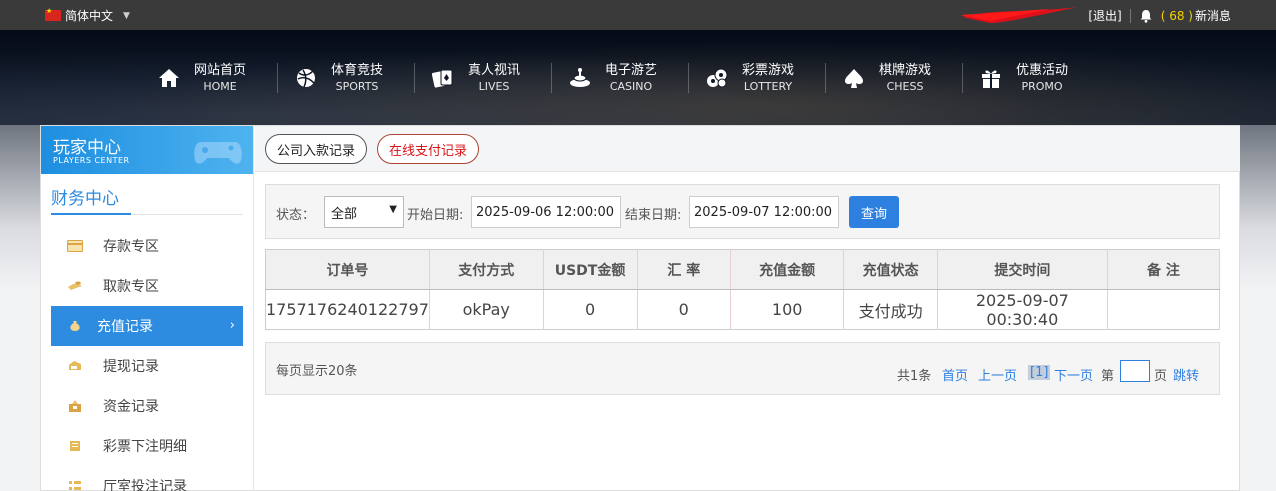 This screenshot has width=1276, height=491. I want to click on money-bag-icon, so click(75, 326).